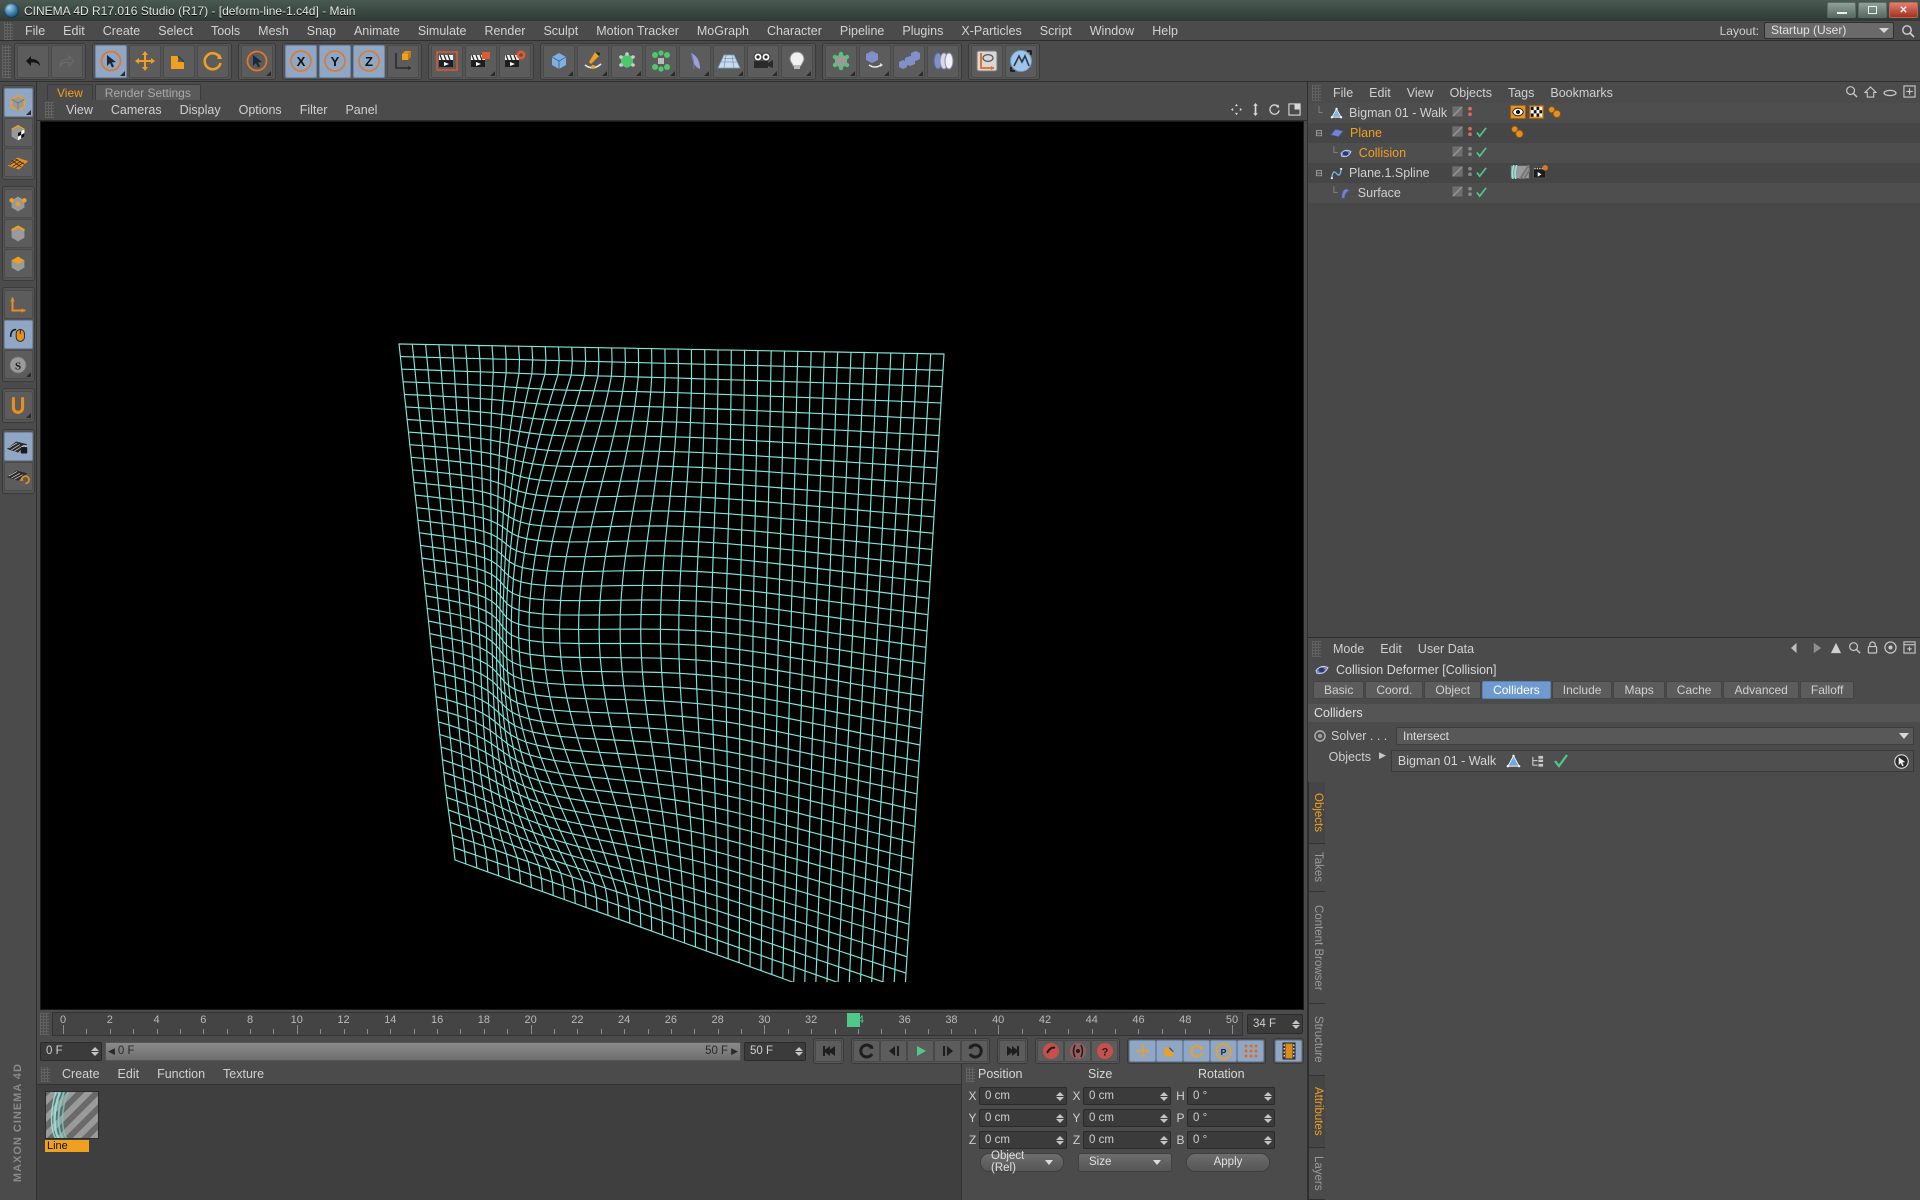  What do you see at coordinates (1223, 1051) in the screenshot?
I see `parameter-key-button: P` at bounding box center [1223, 1051].